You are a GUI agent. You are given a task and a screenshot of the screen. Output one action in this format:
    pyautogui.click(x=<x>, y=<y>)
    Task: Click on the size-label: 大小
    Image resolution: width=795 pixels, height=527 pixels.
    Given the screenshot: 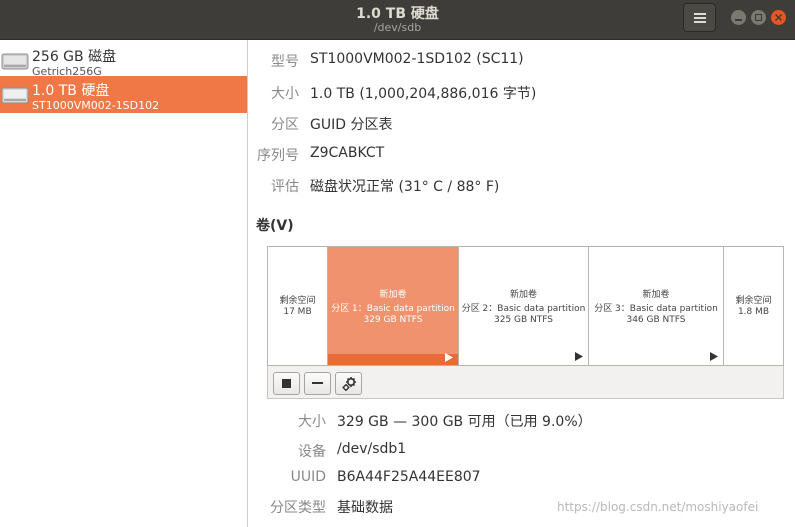 What is the action you would take?
    pyautogui.click(x=285, y=94)
    